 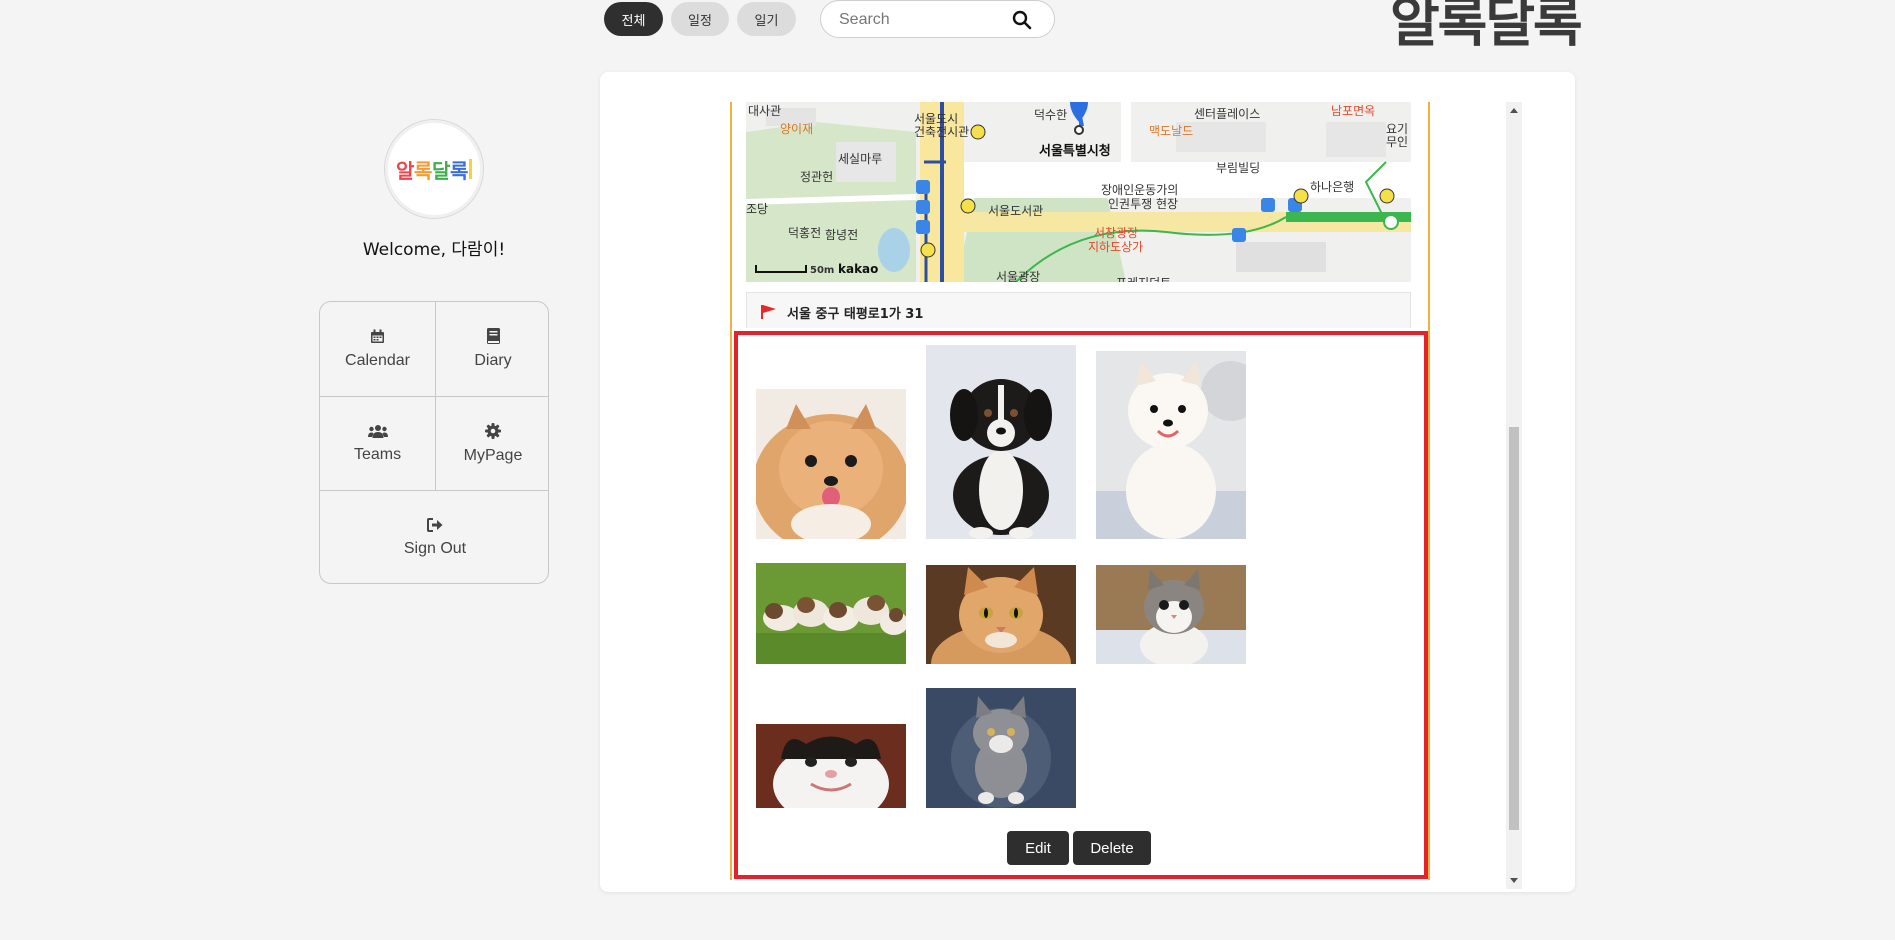 What do you see at coordinates (842, 235) in the screenshot?
I see `map-label: 함녕전` at bounding box center [842, 235].